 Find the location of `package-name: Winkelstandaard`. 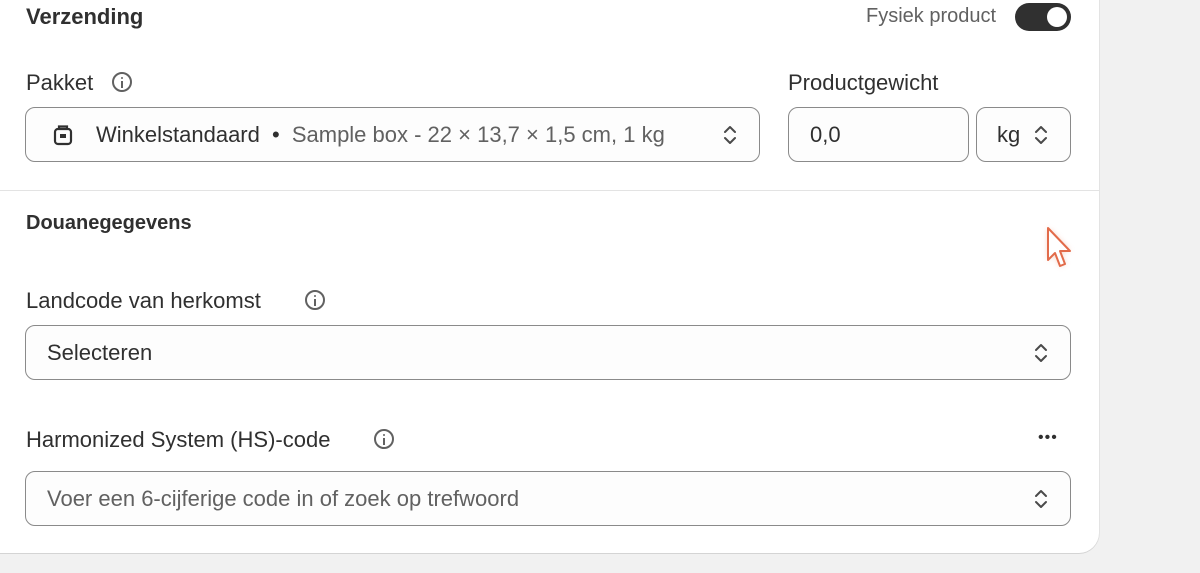

package-name: Winkelstandaard is located at coordinates (178, 134).